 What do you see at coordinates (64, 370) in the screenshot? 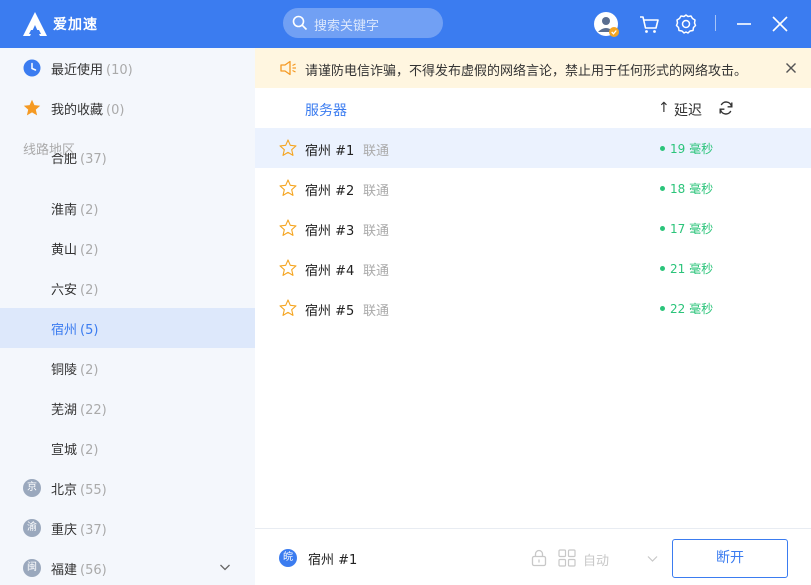
I see `sidebar-item-label: 铜陵` at bounding box center [64, 370].